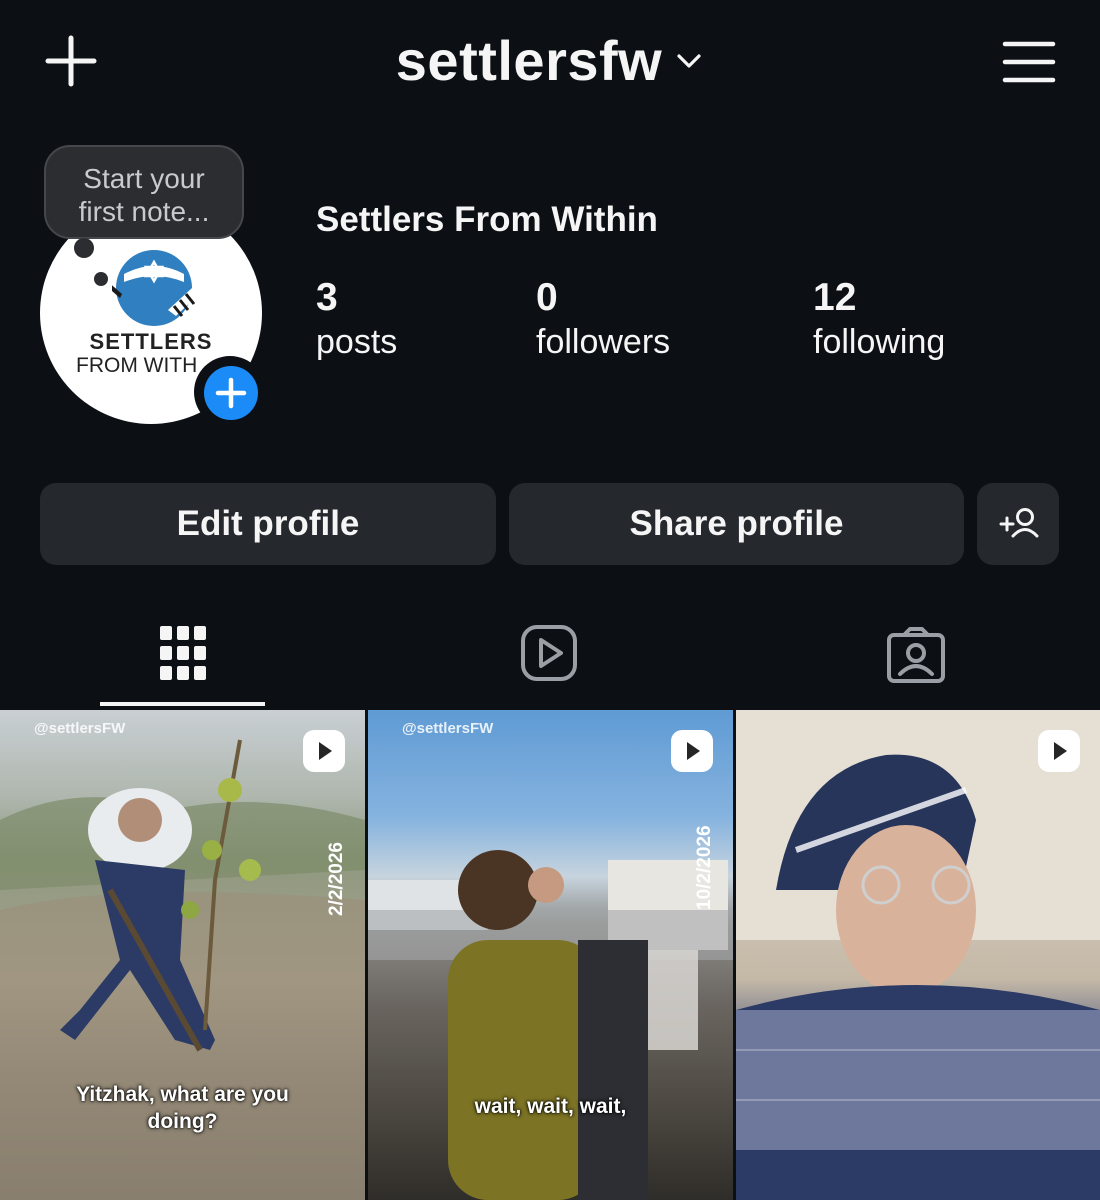 Image resolution: width=1100 pixels, height=1200 pixels. I want to click on reels-icon, so click(549, 653).